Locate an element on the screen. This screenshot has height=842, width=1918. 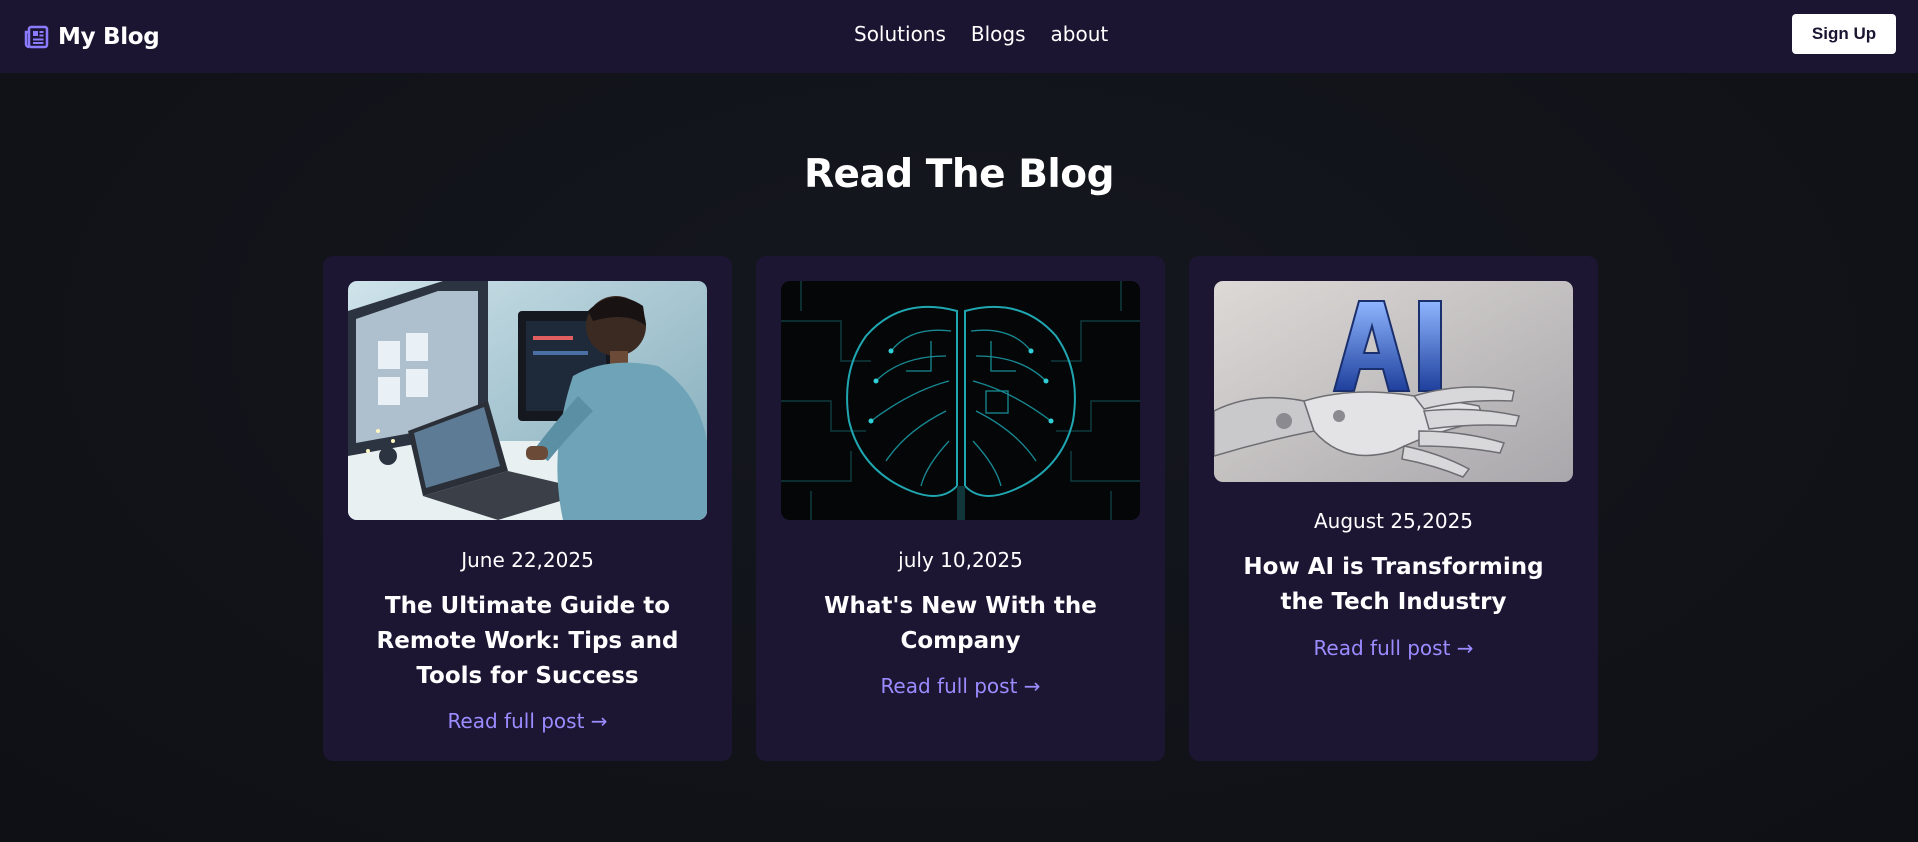
brand-name: My Blog is located at coordinates (109, 36).